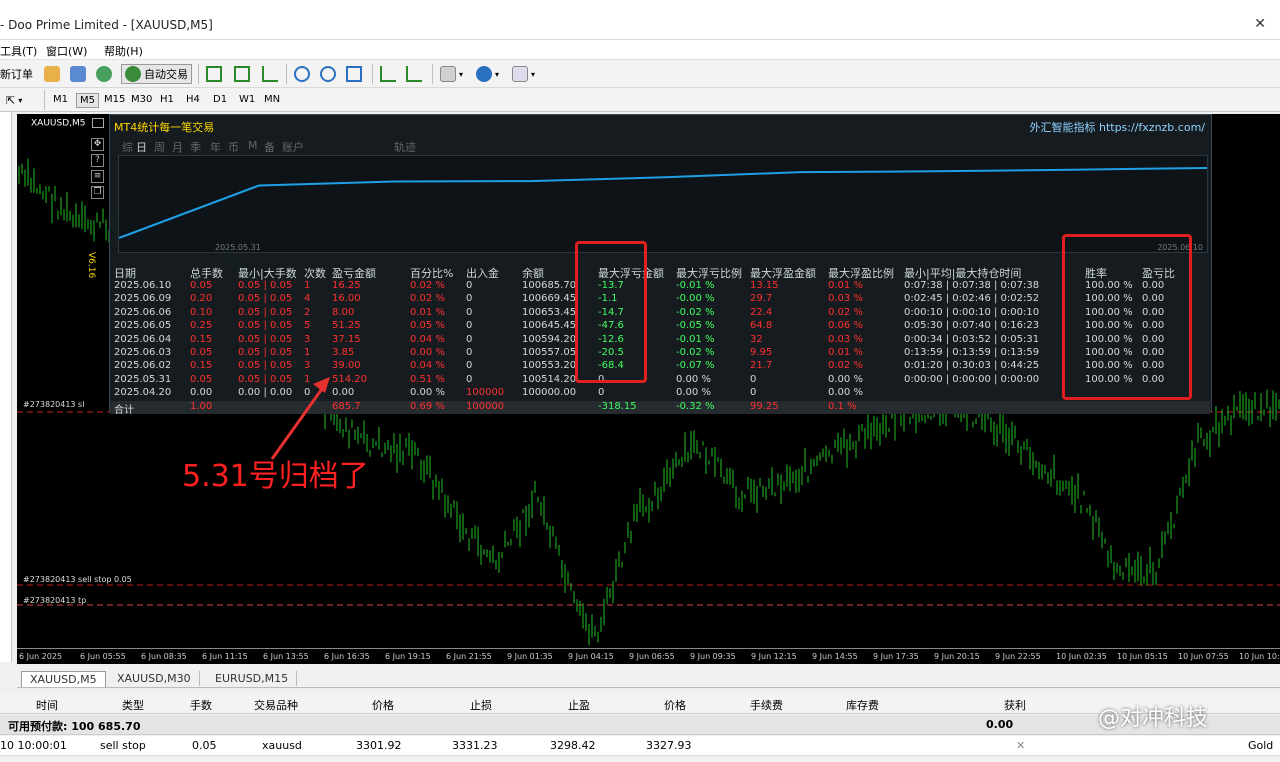  I want to click on order-current-price: 3327.93, so click(669, 745).